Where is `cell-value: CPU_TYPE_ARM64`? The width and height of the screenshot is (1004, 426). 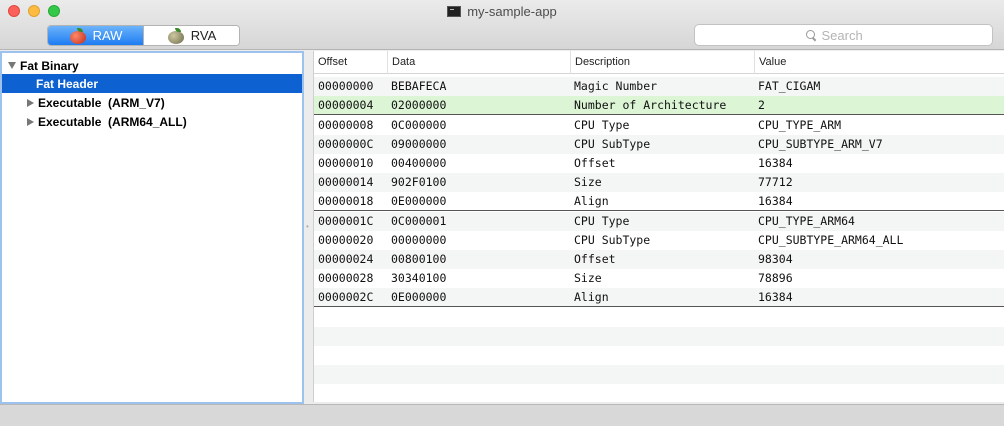
cell-value: CPU_TYPE_ARM64 is located at coordinates (806, 221).